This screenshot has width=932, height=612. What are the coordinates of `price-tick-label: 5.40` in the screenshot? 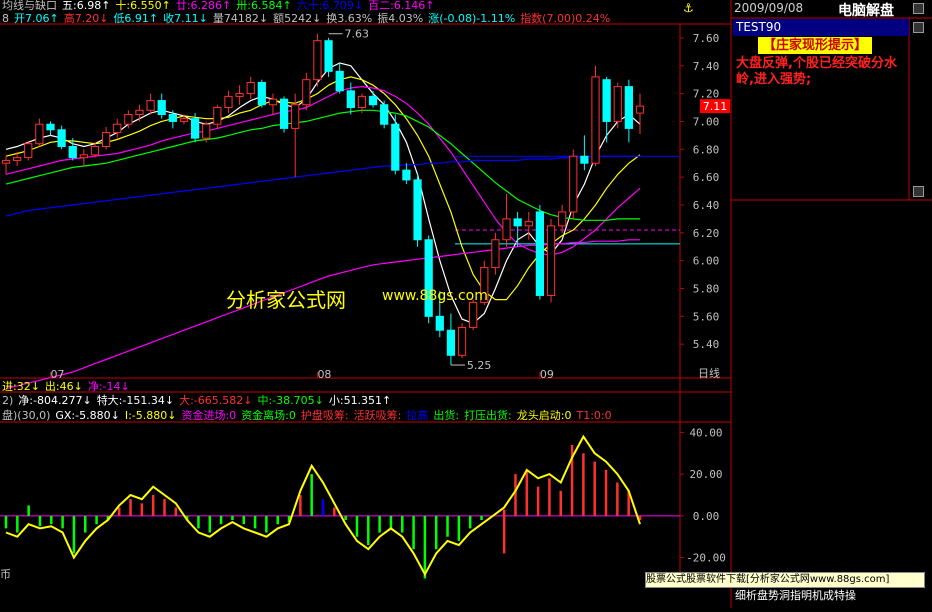 It's located at (706, 344).